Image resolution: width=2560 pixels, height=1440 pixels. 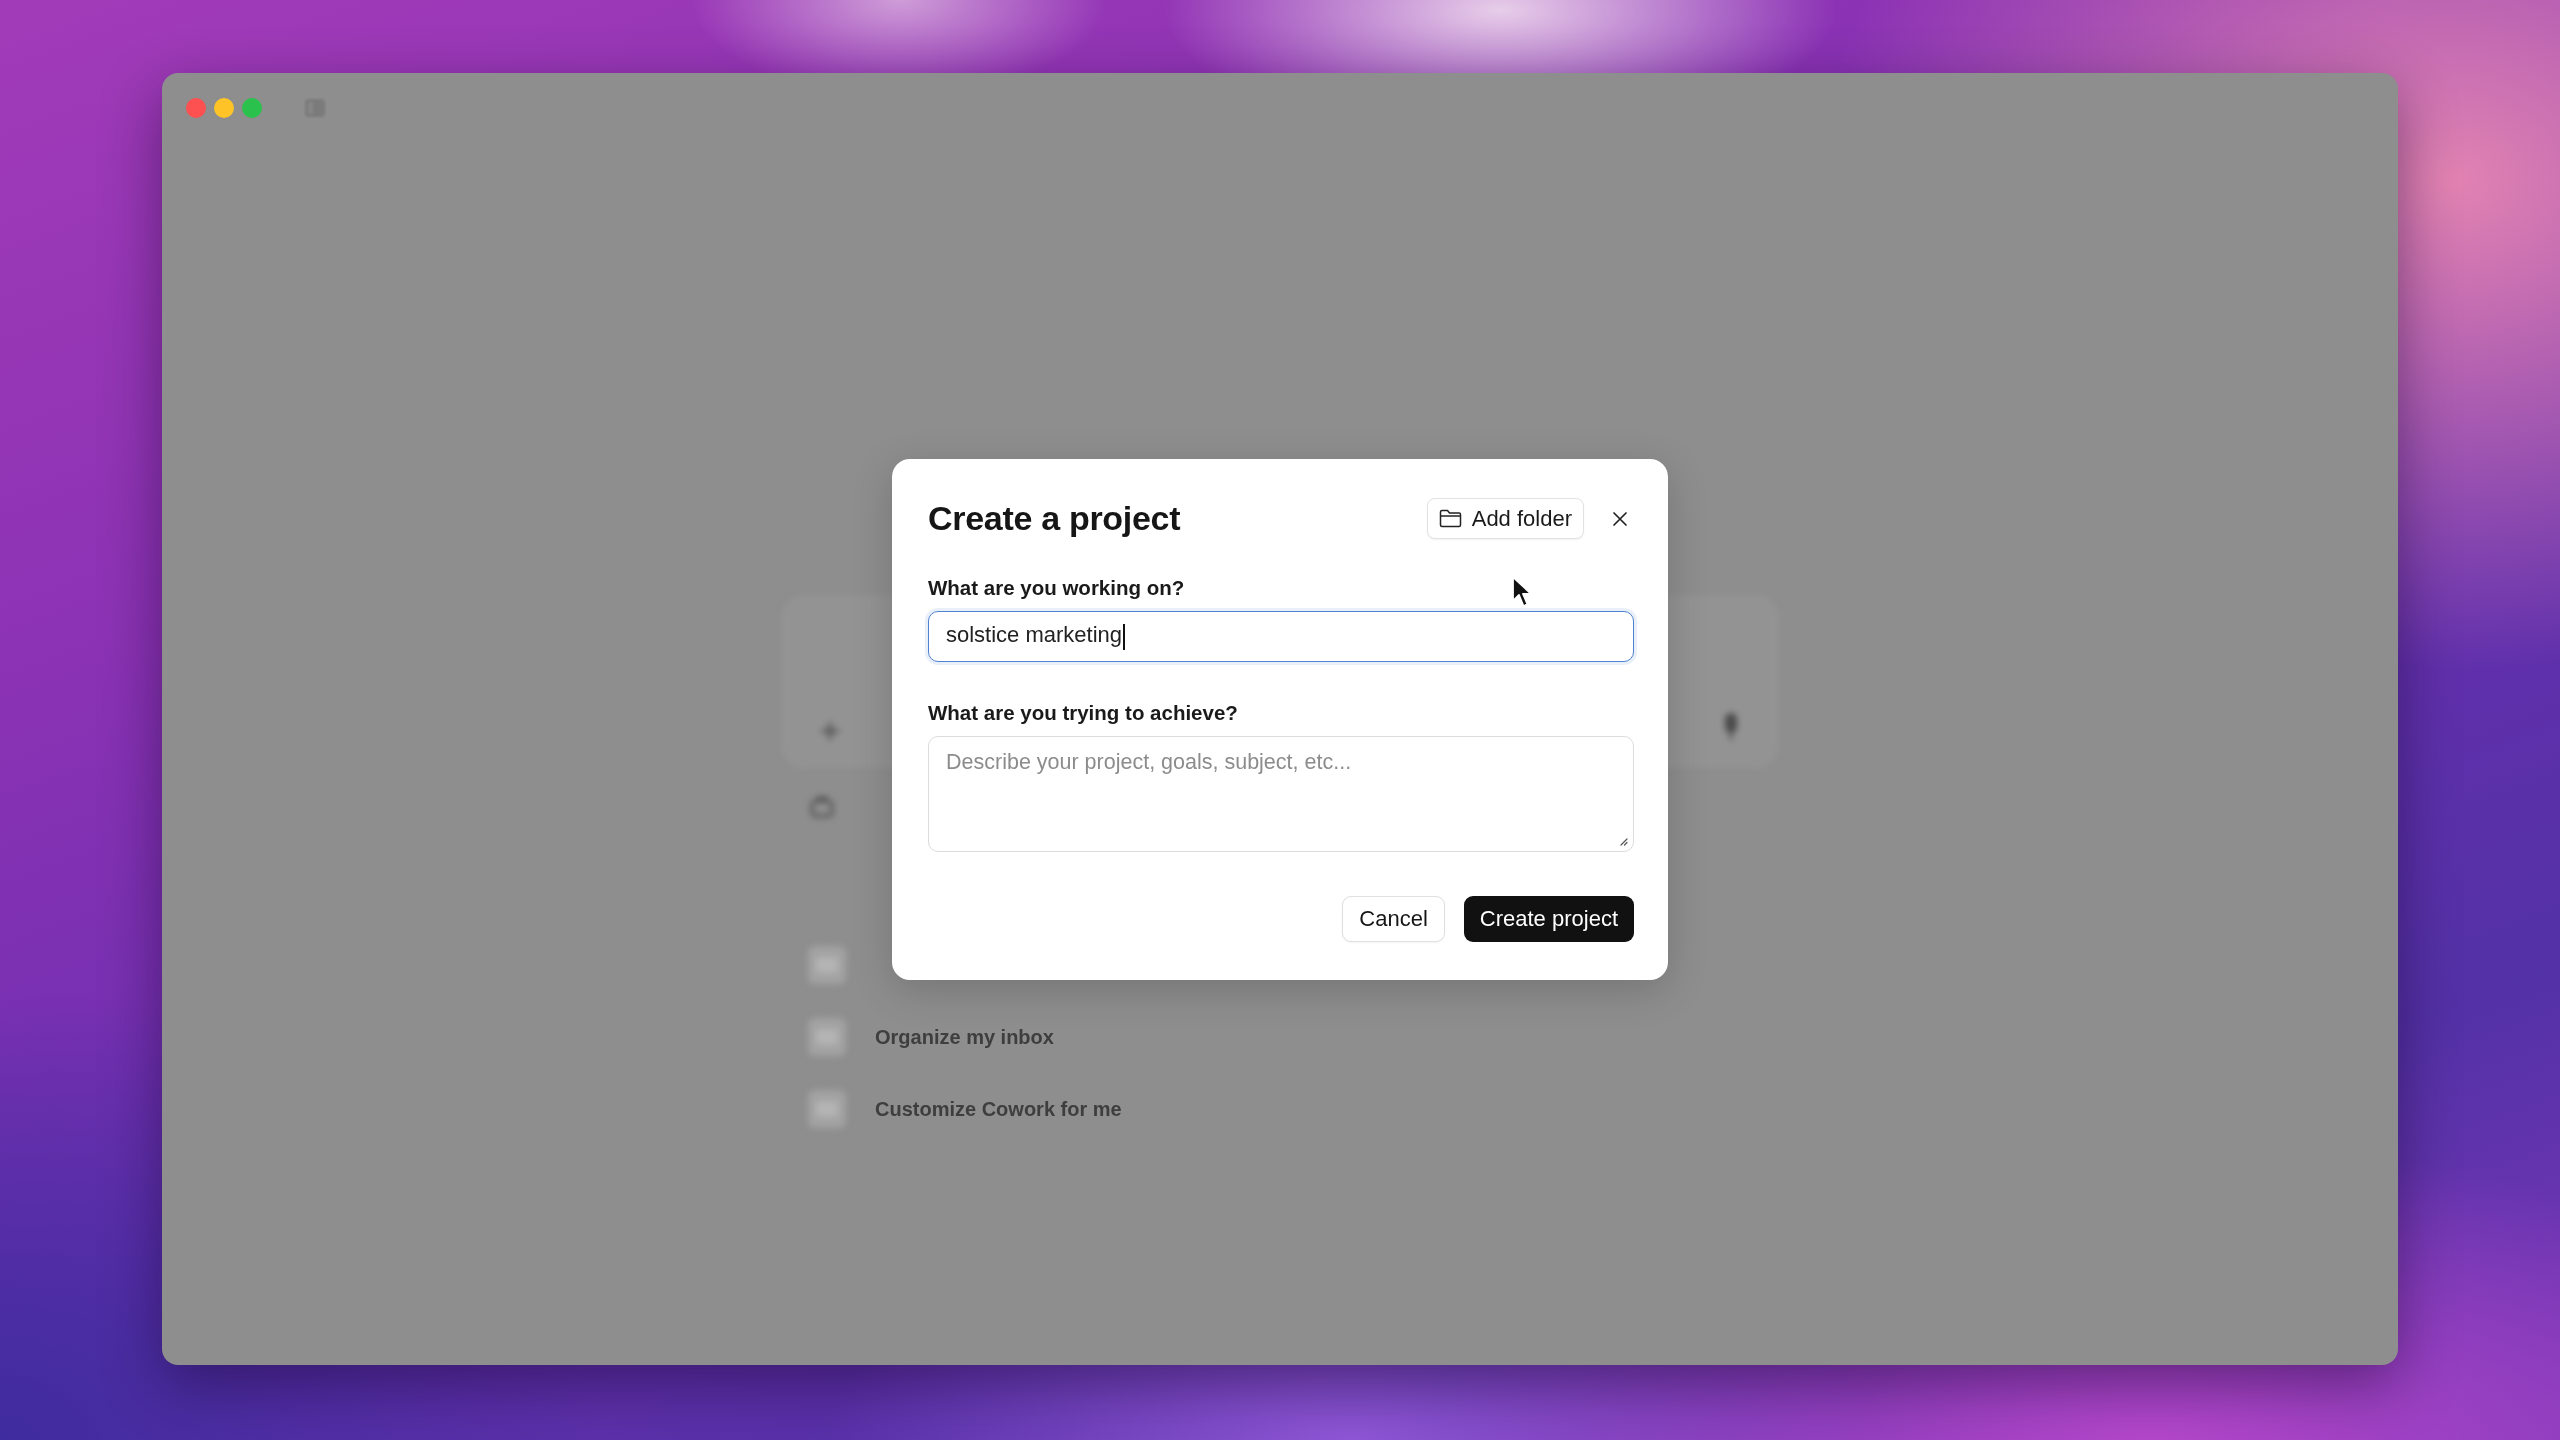 What do you see at coordinates (196, 108) in the screenshot?
I see `close-window-icon` at bounding box center [196, 108].